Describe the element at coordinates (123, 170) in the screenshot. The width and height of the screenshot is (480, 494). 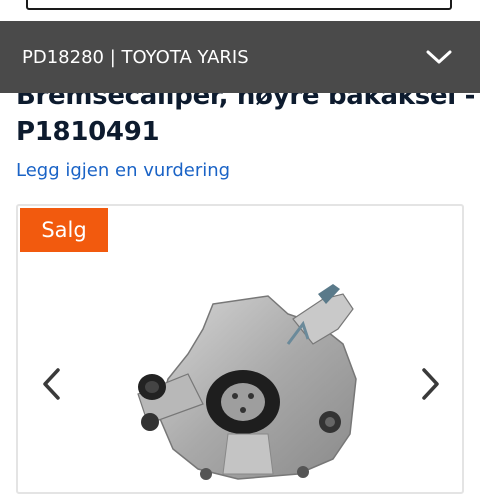
I see `write-review-link: Legg igjen en vurdering` at that location.